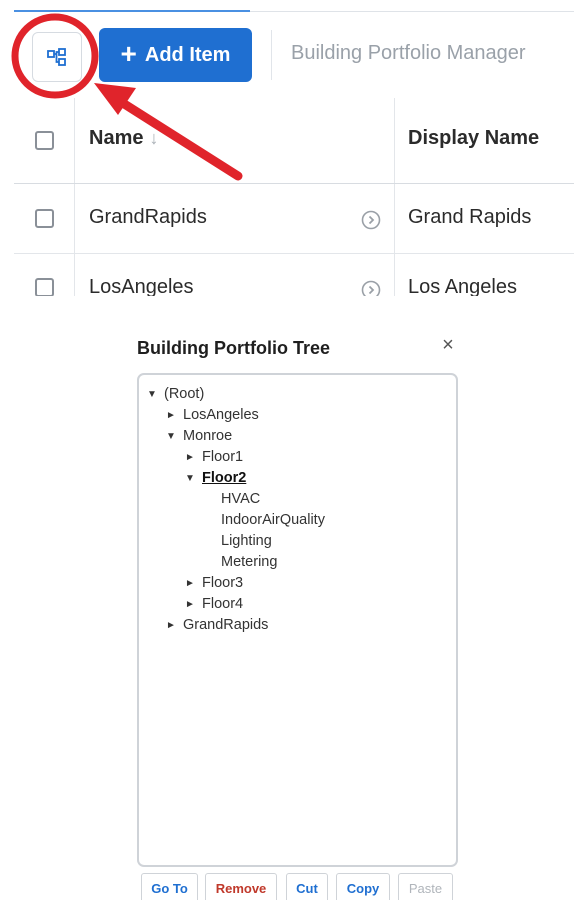 This screenshot has width=574, height=900. What do you see at coordinates (307, 886) in the screenshot?
I see `cut-button: Cut` at bounding box center [307, 886].